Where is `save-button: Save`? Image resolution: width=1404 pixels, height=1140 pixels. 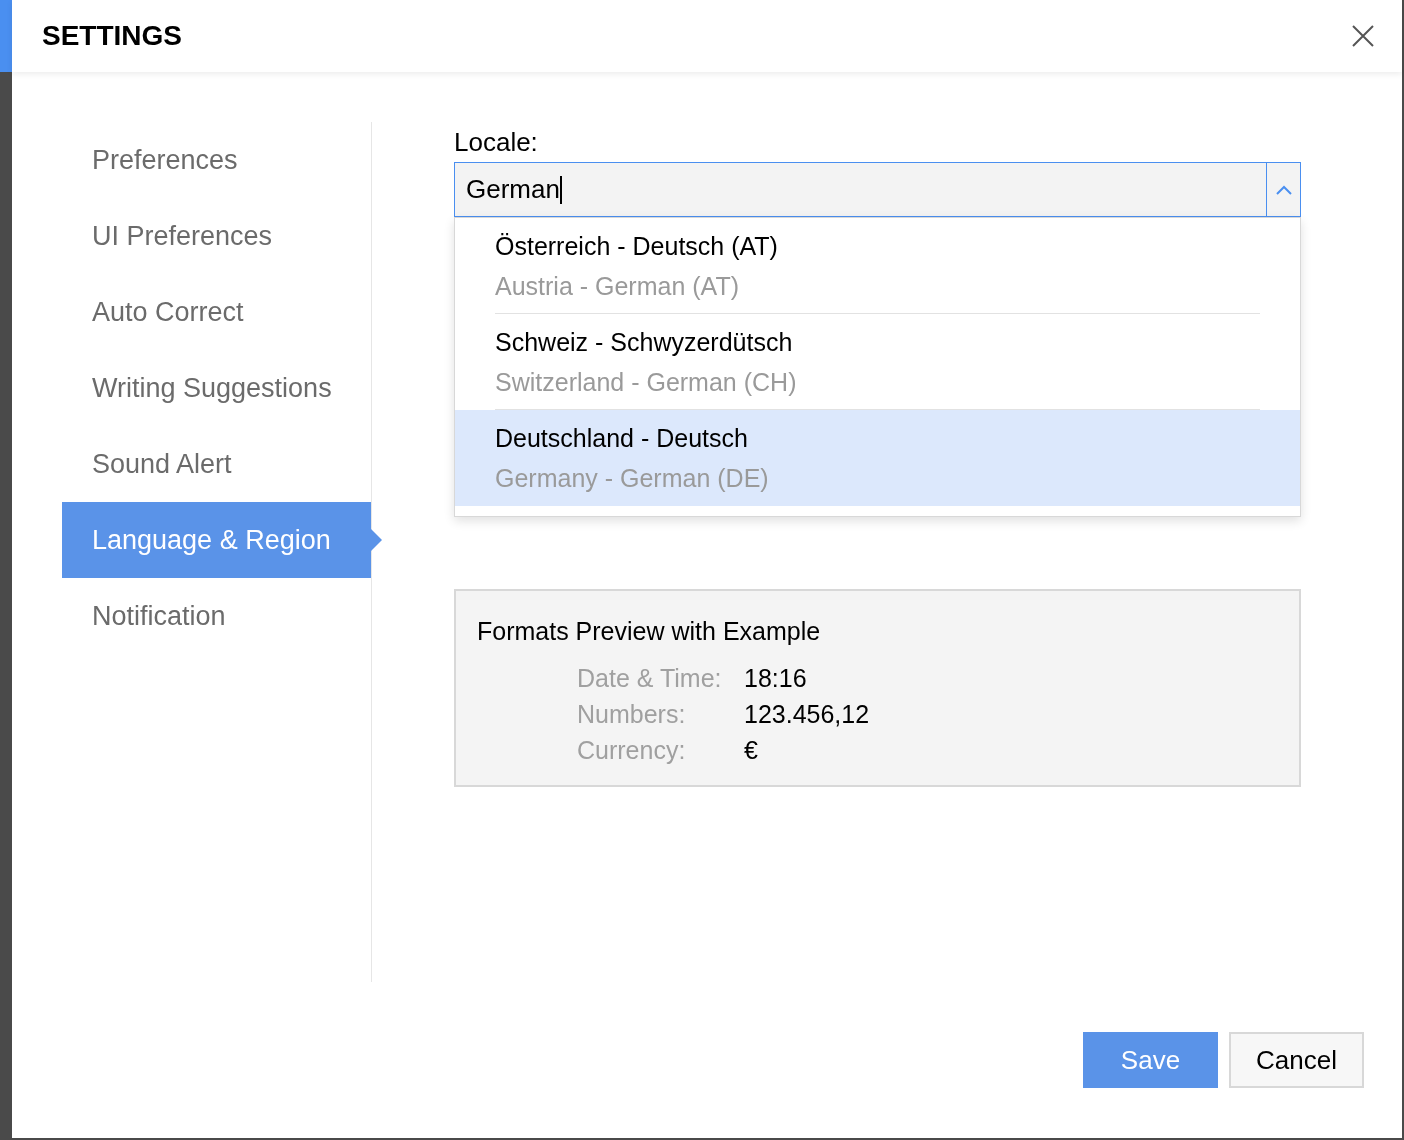 save-button: Save is located at coordinates (1150, 1060).